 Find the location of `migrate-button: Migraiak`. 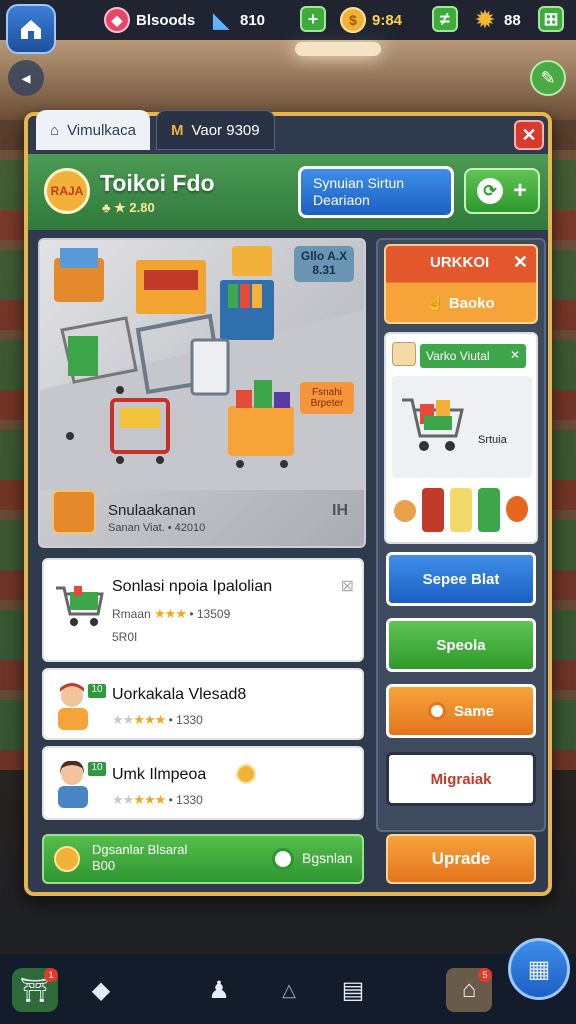

migrate-button: Migraiak is located at coordinates (461, 779).